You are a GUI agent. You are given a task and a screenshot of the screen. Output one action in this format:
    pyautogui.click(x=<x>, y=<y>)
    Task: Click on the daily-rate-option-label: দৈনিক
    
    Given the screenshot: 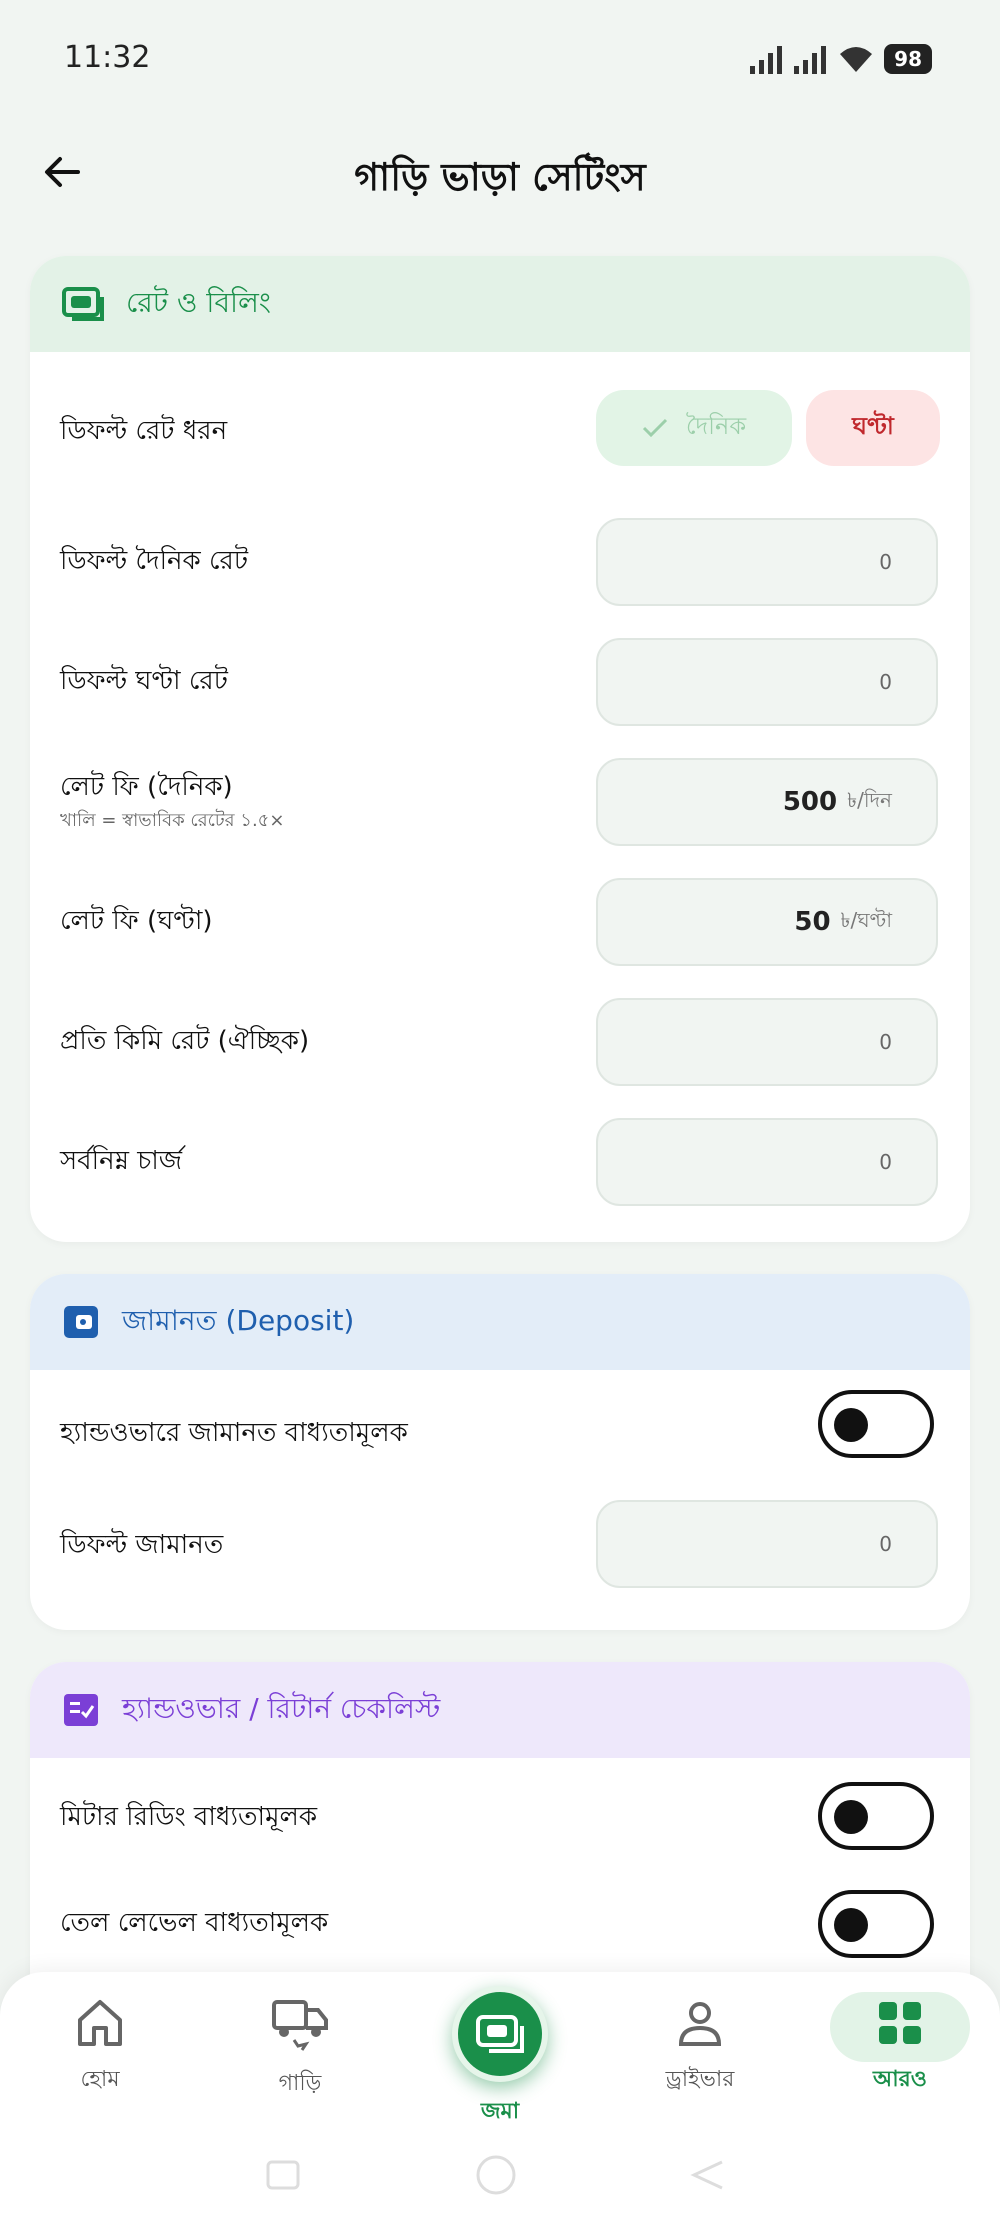 What is the action you would take?
    pyautogui.click(x=716, y=426)
    